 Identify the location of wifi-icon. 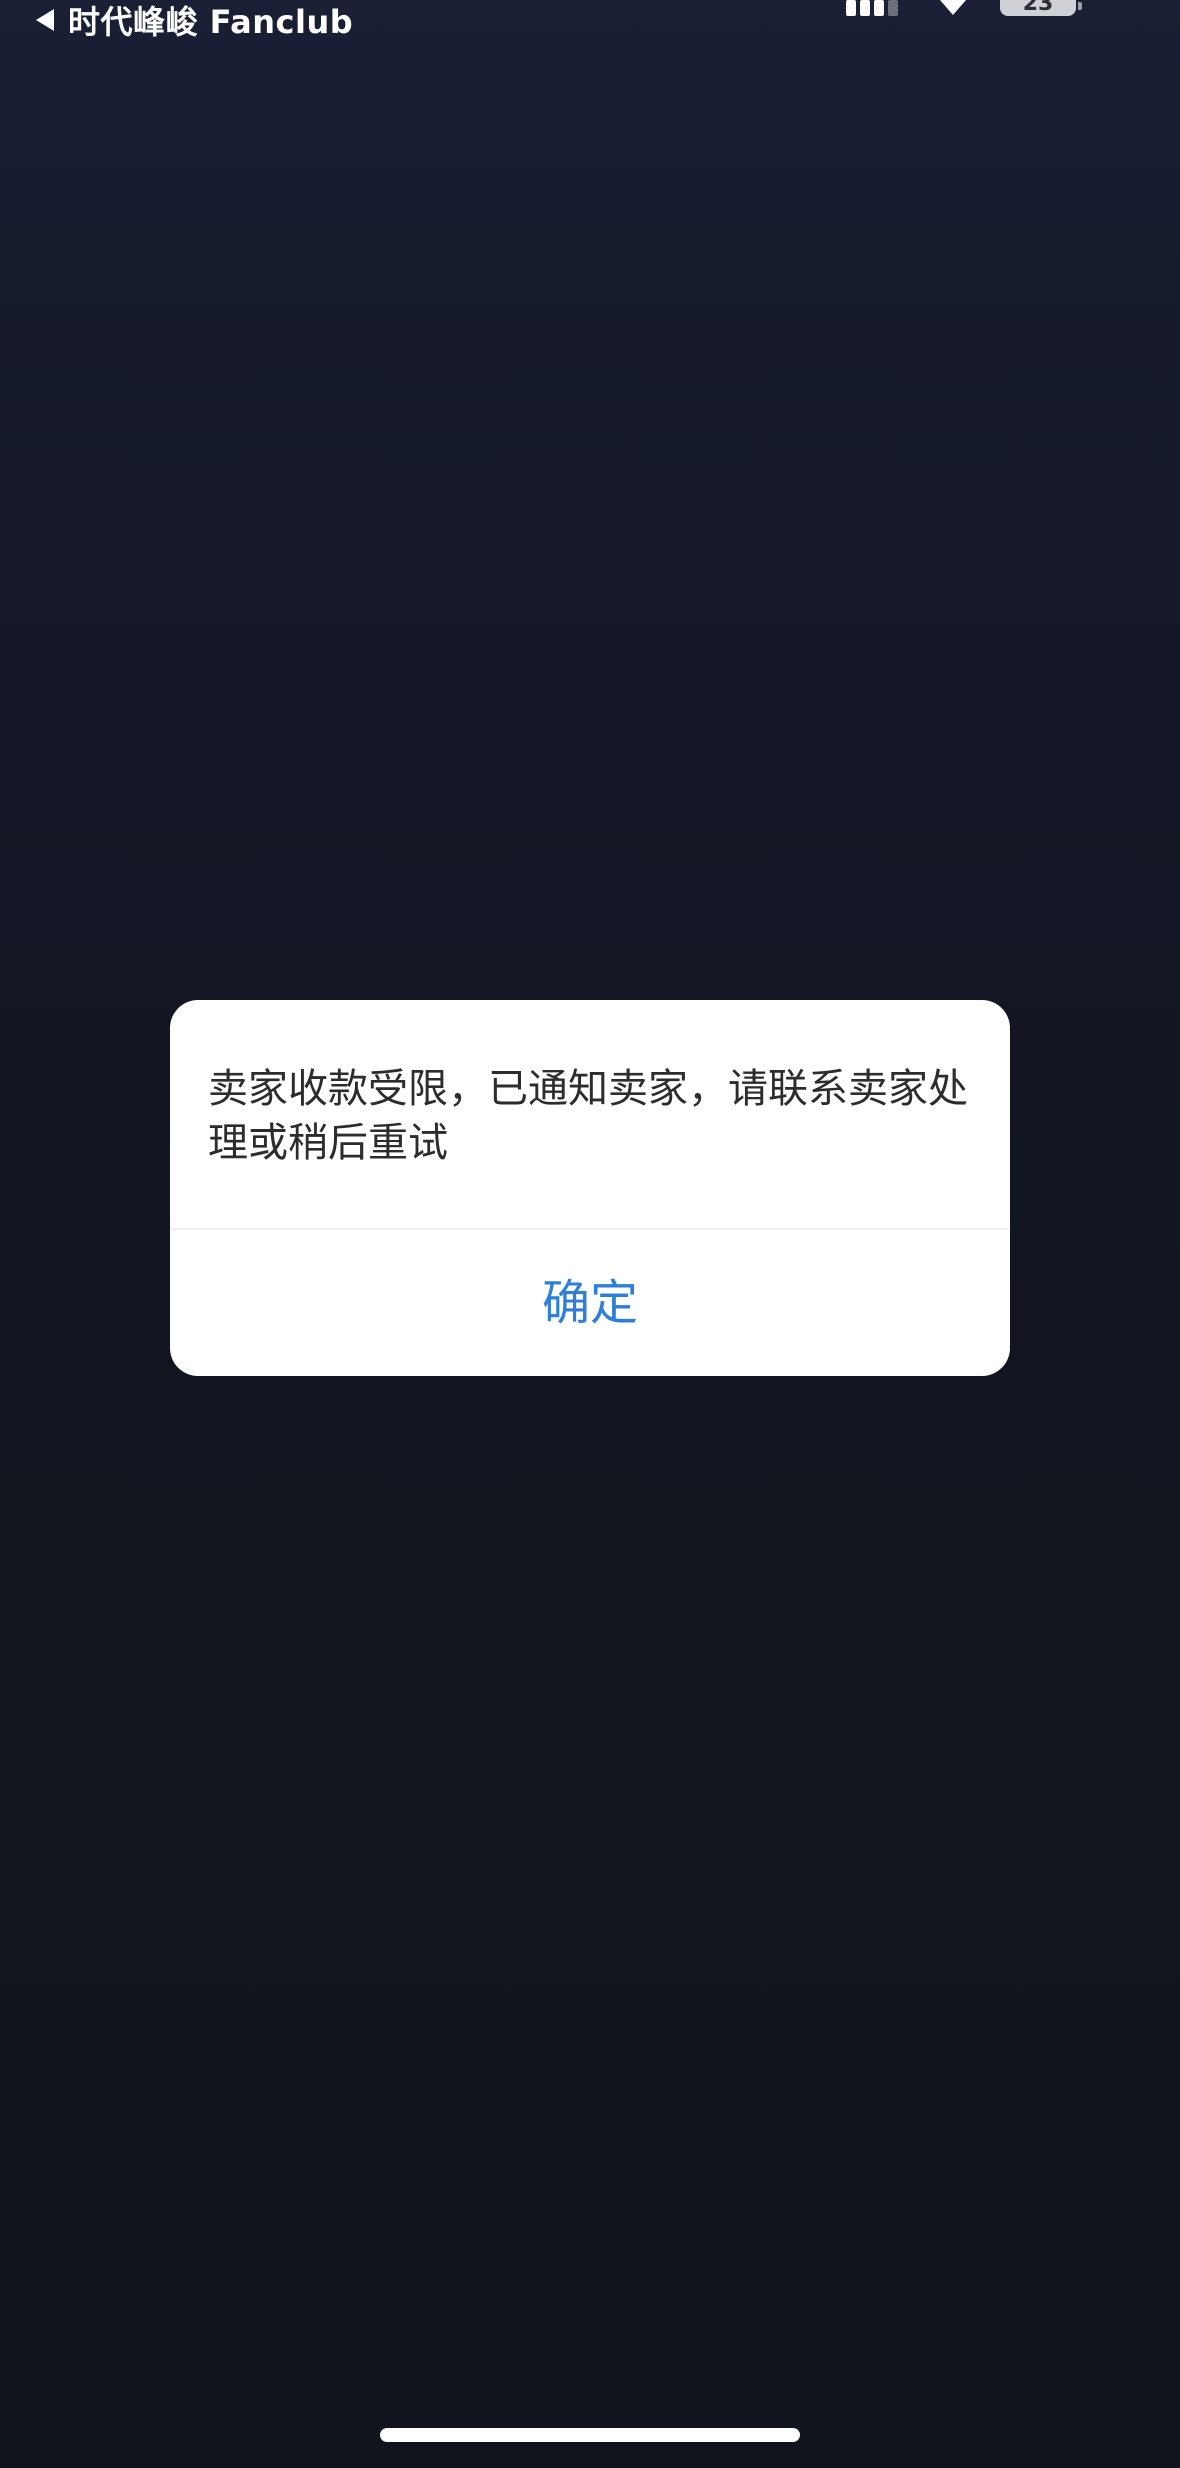
(953, 7).